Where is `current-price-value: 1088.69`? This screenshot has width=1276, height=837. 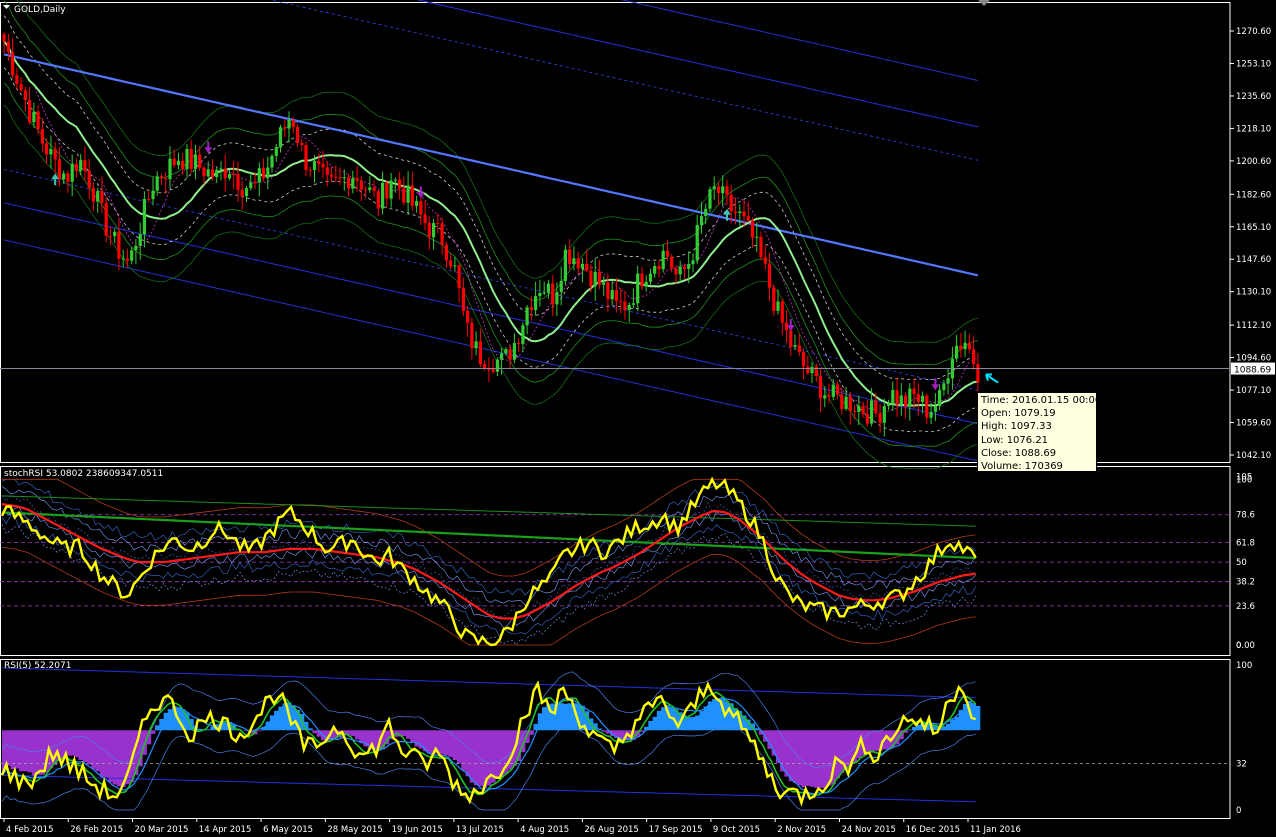 current-price-value: 1088.69 is located at coordinates (1252, 371).